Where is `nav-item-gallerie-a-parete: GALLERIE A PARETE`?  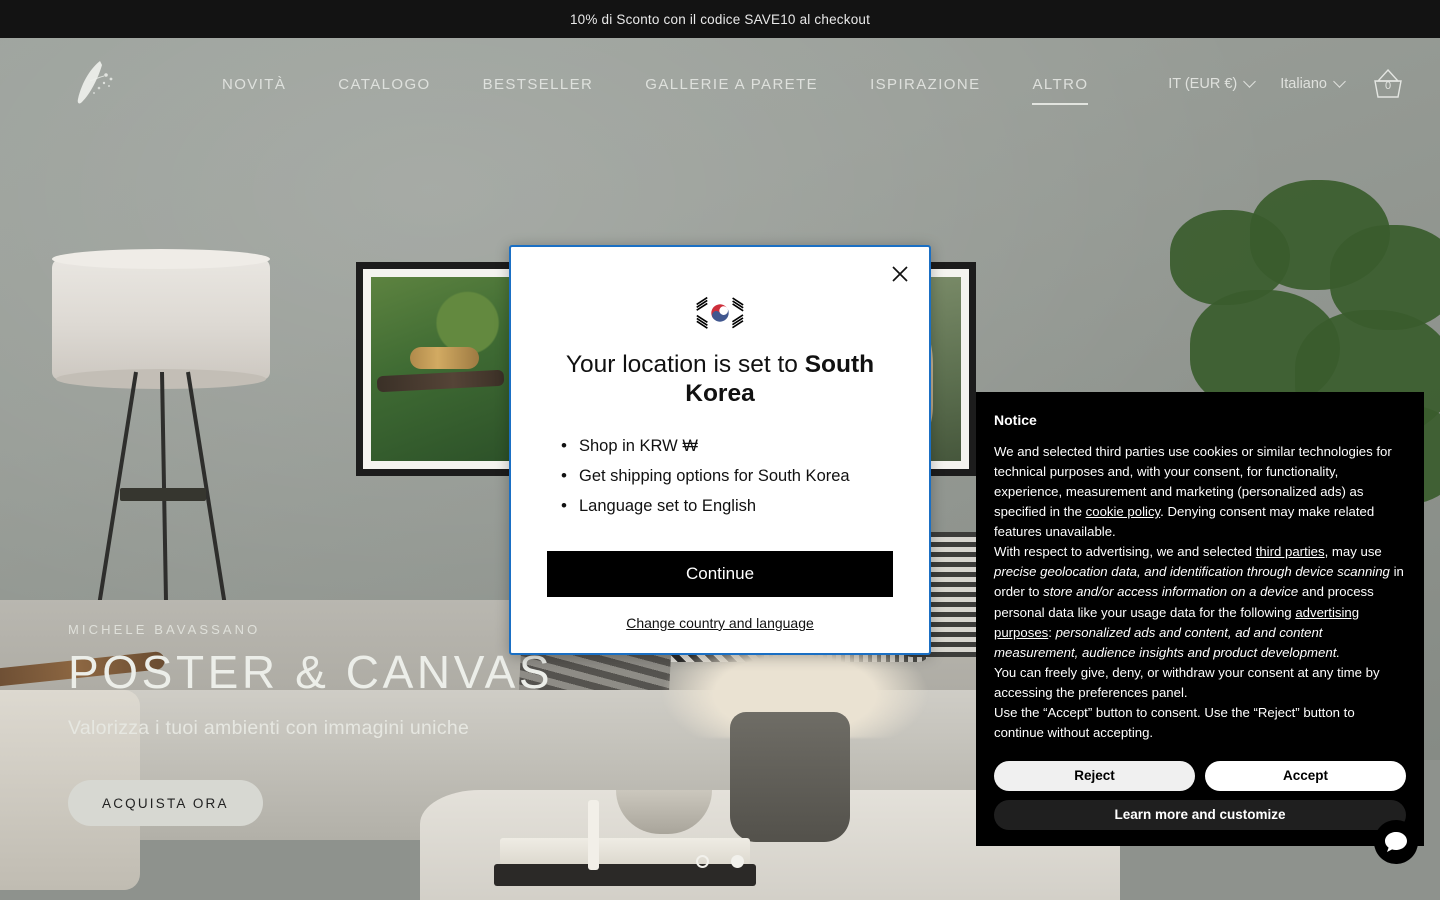 nav-item-gallerie-a-parete: GALLERIE A PARETE is located at coordinates (731, 84).